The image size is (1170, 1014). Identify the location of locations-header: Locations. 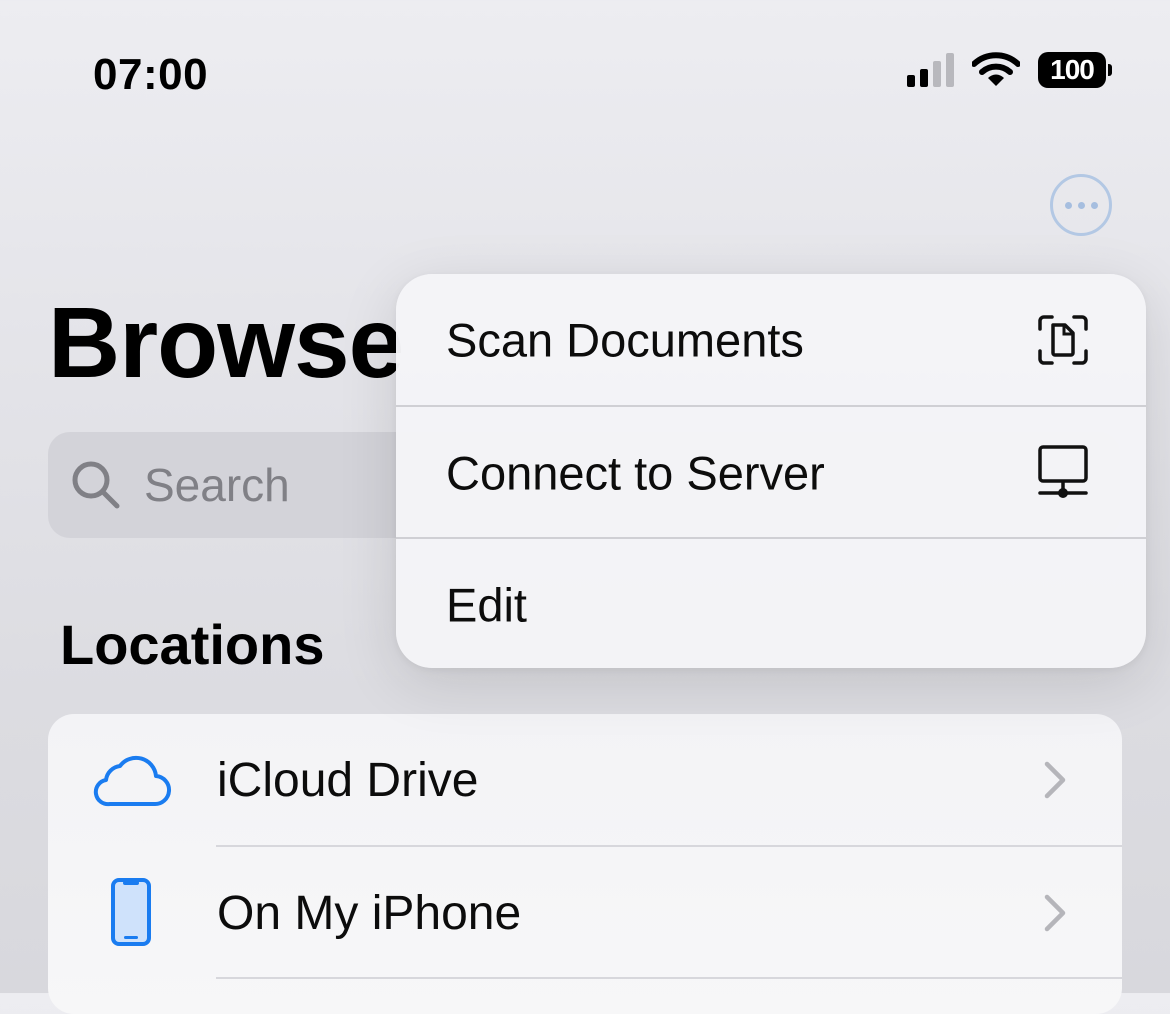
(192, 644).